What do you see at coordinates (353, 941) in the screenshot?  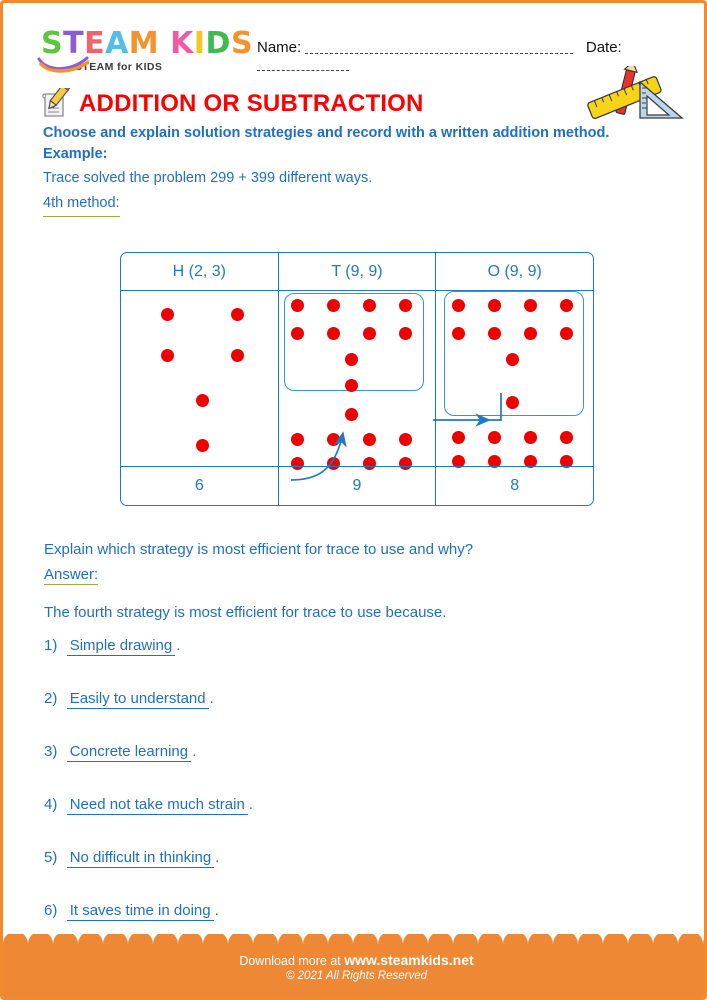 I see `scallop-edge` at bounding box center [353, 941].